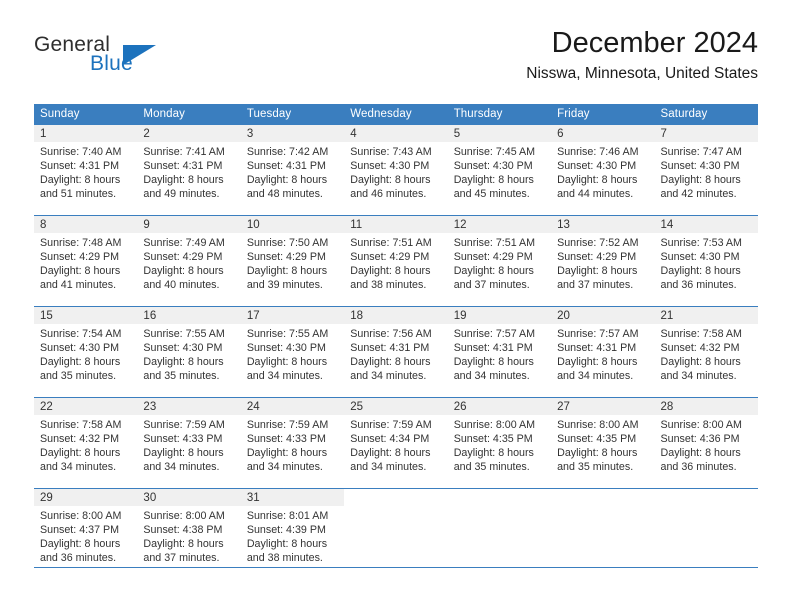 This screenshot has height=612, width=792. What do you see at coordinates (184, 334) in the screenshot?
I see `sunrise-text: Sunrise: 7:55 AM` at bounding box center [184, 334].